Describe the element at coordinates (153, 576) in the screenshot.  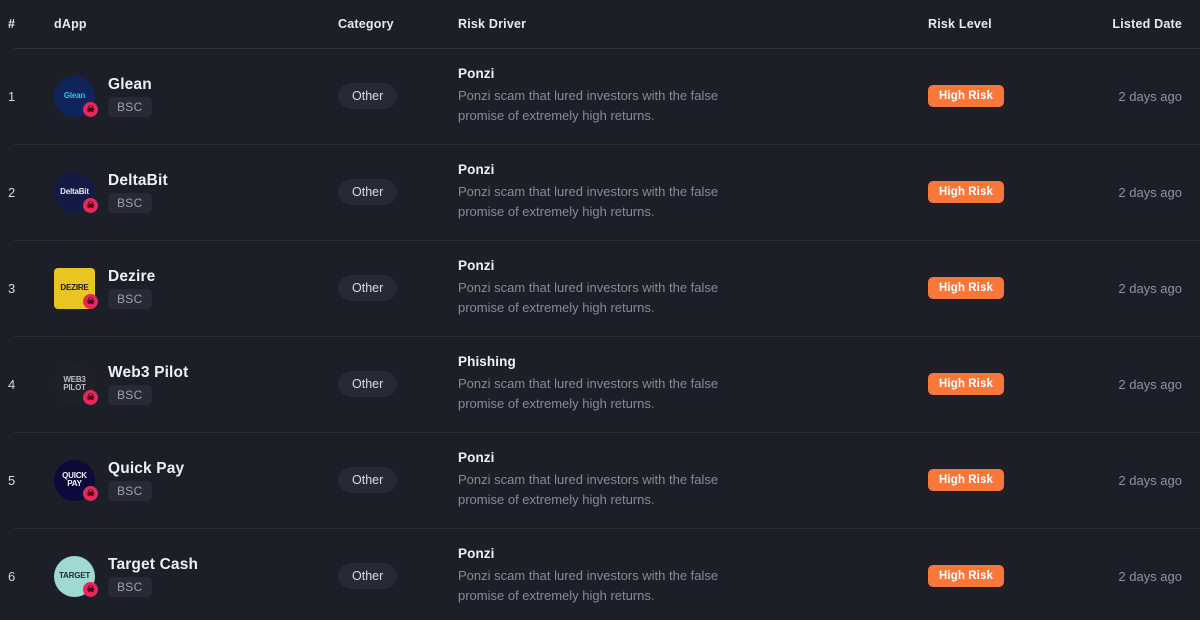
I see `dapp-meta: Target Cash BSC` at that location.